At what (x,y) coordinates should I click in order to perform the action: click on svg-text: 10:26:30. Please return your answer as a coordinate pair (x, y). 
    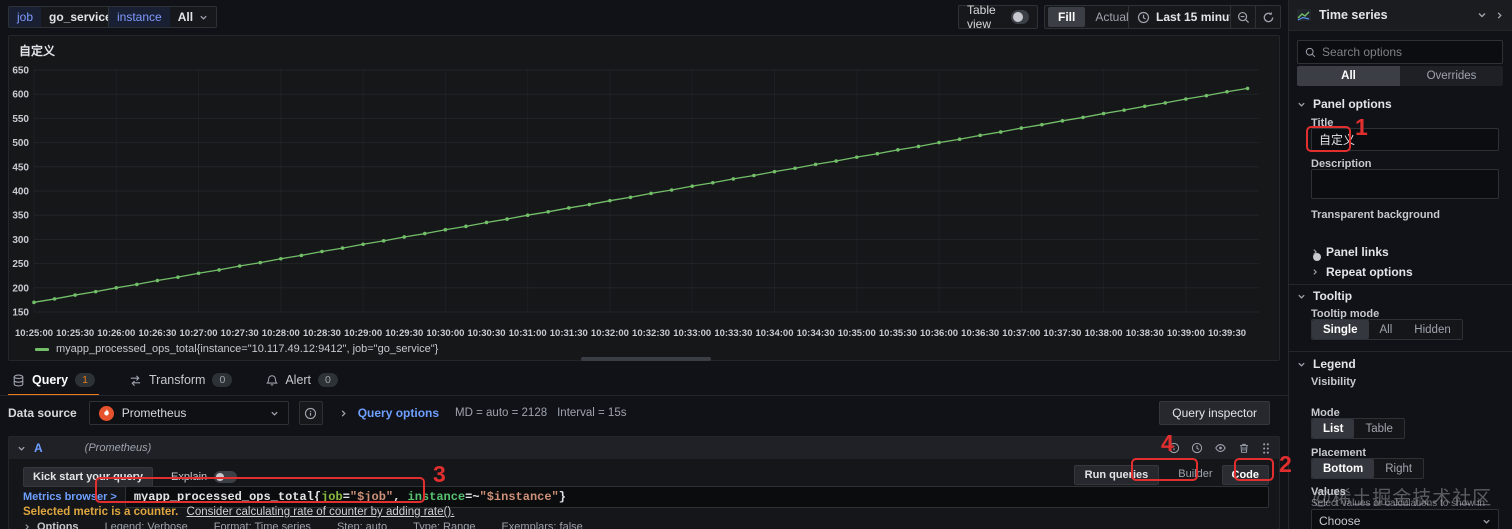
    Looking at the image, I should click on (157, 333).